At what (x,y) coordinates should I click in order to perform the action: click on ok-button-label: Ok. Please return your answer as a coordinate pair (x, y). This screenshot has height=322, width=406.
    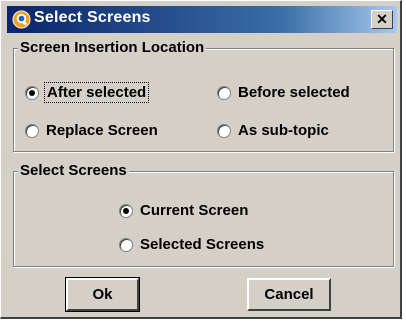
    Looking at the image, I should click on (102, 294).